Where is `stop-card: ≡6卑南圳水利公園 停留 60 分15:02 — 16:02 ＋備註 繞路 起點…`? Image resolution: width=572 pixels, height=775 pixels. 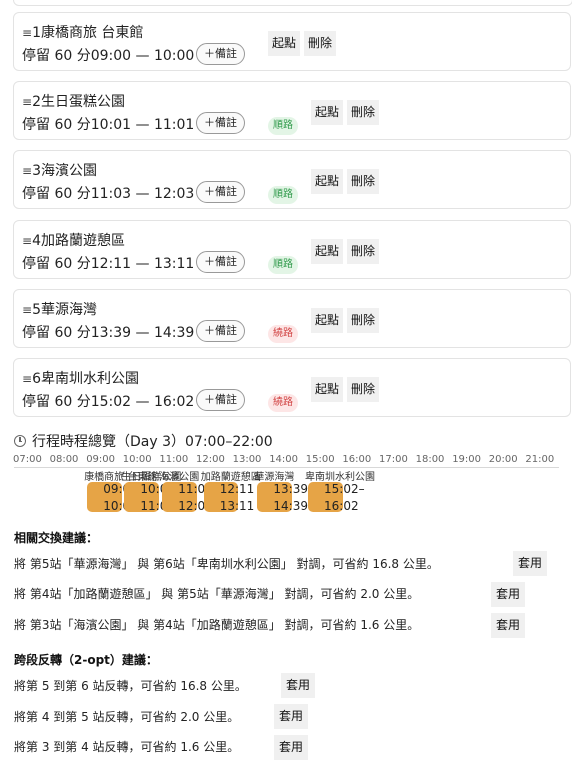
stop-card: ≡6卑南圳水利公園 停留 60 分15:02 — 16:02 ＋備註 繞路 起點… is located at coordinates (292, 387).